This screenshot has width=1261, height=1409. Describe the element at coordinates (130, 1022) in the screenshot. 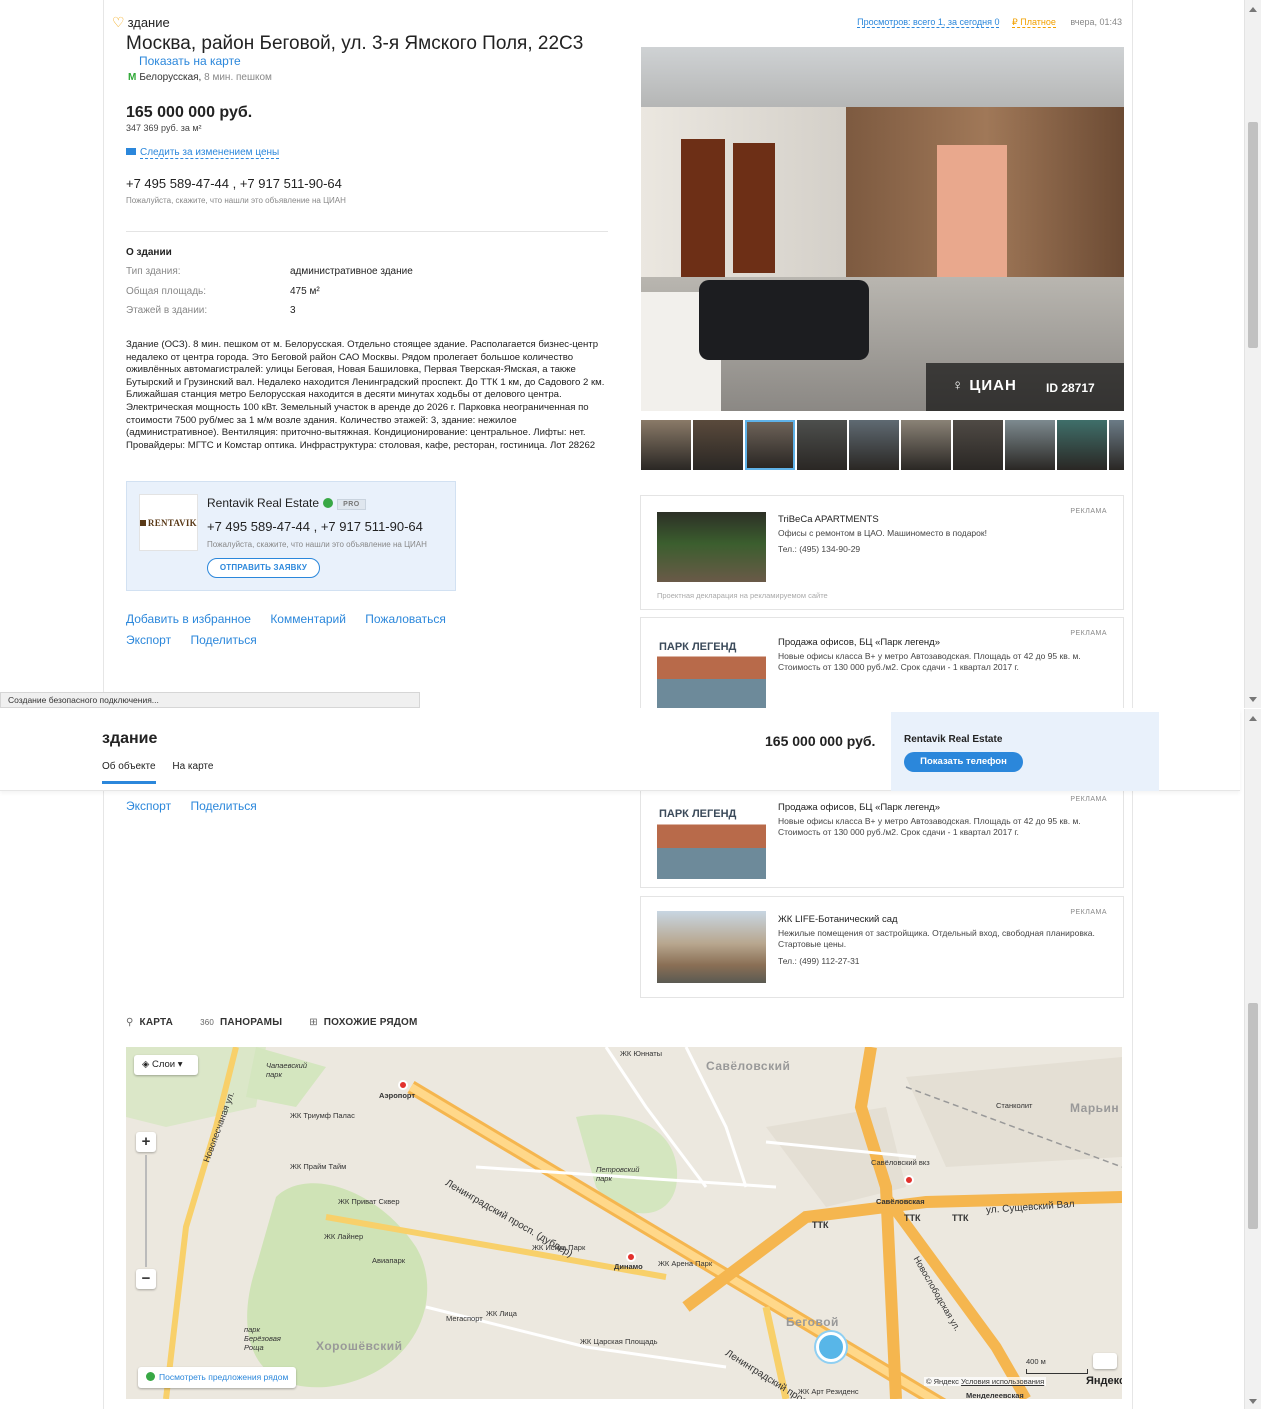

I see `location-pin-icon: ⚲` at that location.